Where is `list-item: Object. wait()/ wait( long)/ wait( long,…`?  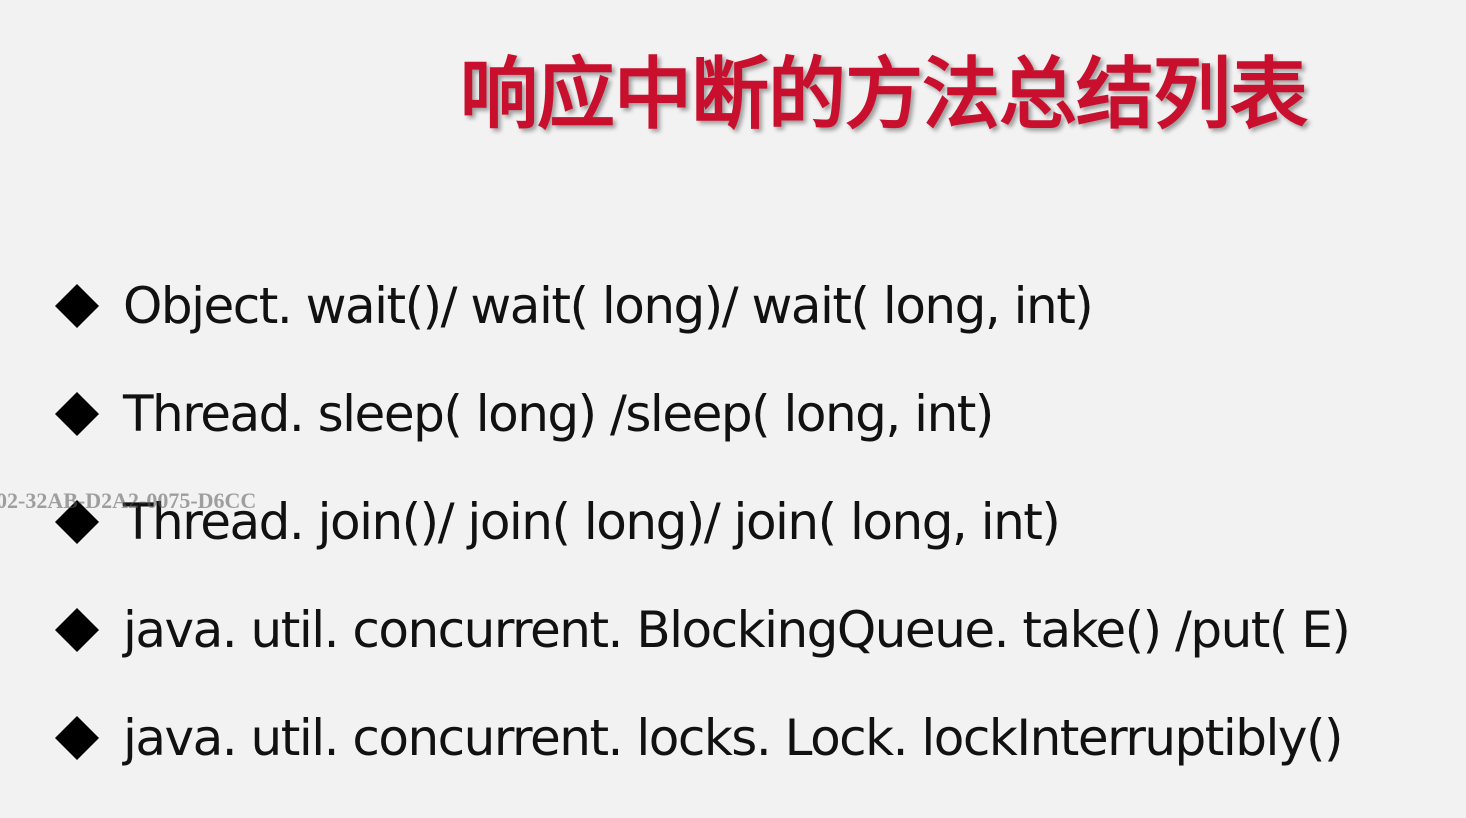
list-item: Object. wait()/ wait( long)/ wait( long,… is located at coordinates (755, 306).